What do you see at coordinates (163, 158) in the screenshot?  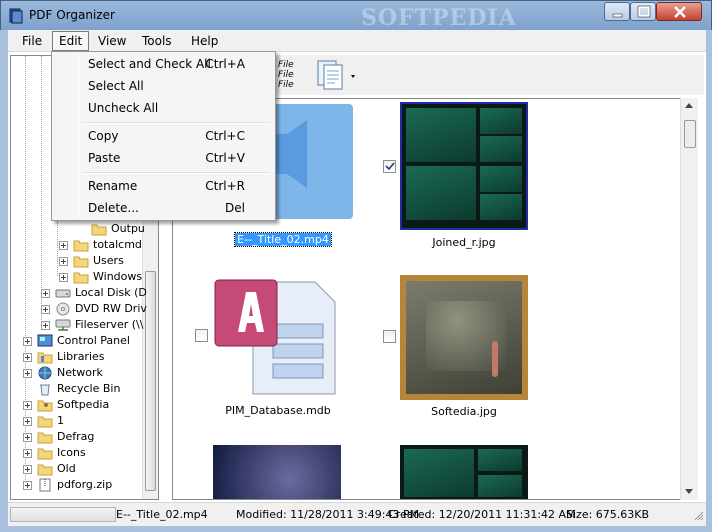 I see `menu-item-paste: Paste Ctrl+V` at bounding box center [163, 158].